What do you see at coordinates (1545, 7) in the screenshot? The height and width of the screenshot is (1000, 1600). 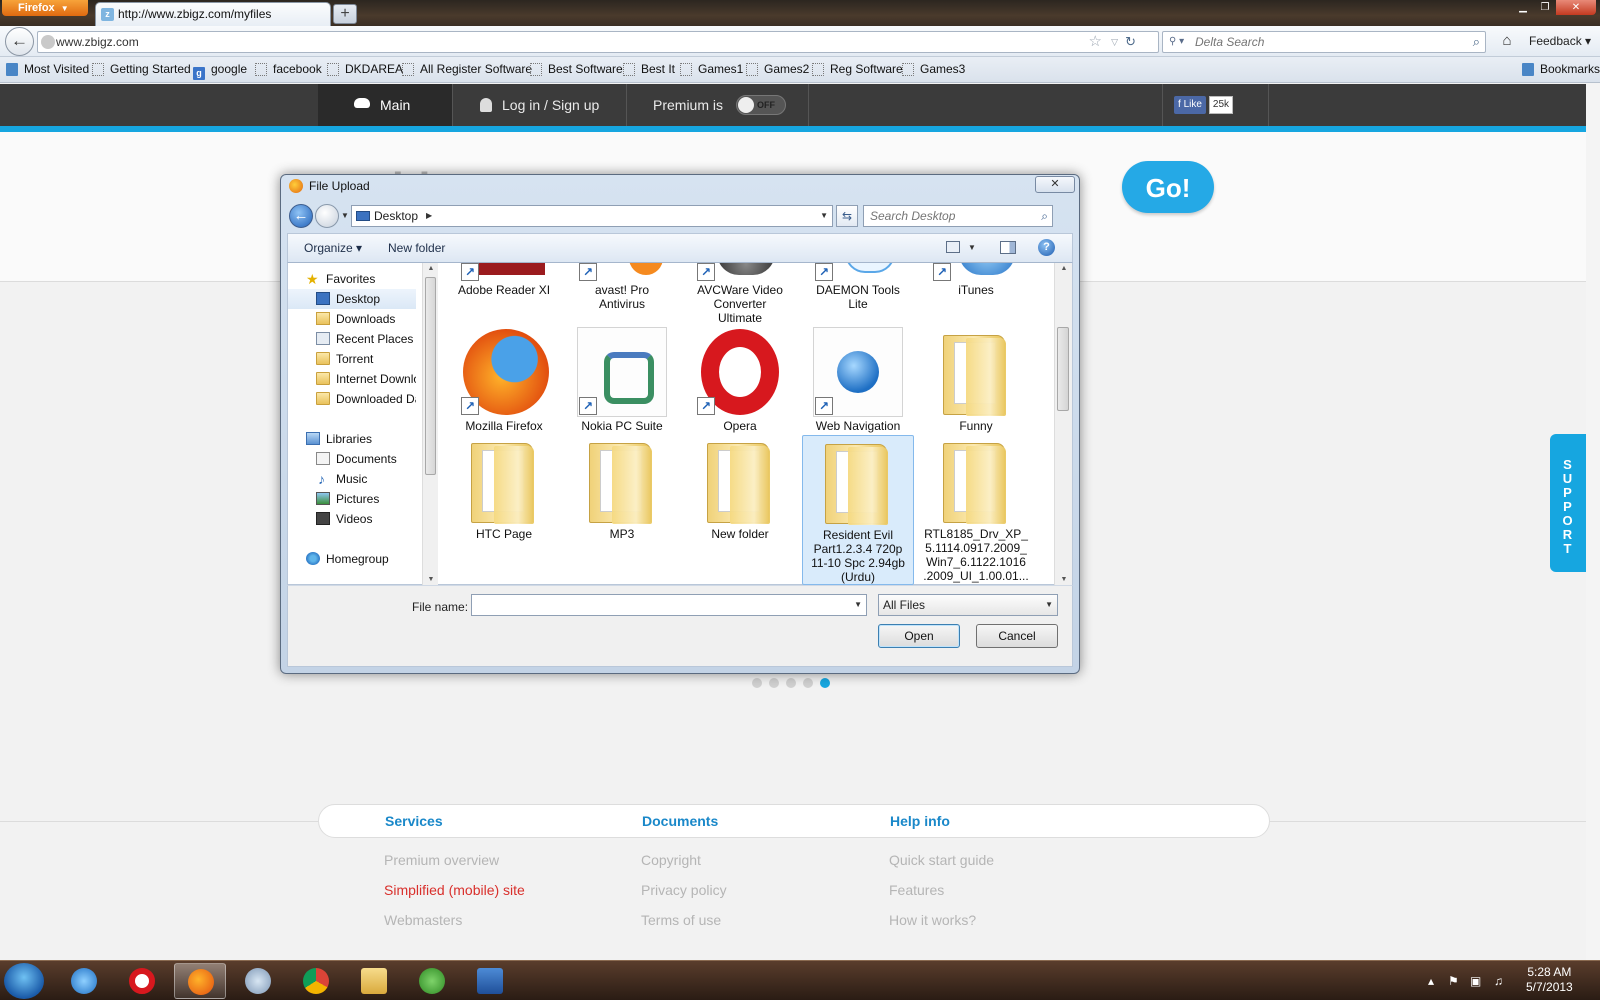 I see `restore-icon: ❐` at bounding box center [1545, 7].